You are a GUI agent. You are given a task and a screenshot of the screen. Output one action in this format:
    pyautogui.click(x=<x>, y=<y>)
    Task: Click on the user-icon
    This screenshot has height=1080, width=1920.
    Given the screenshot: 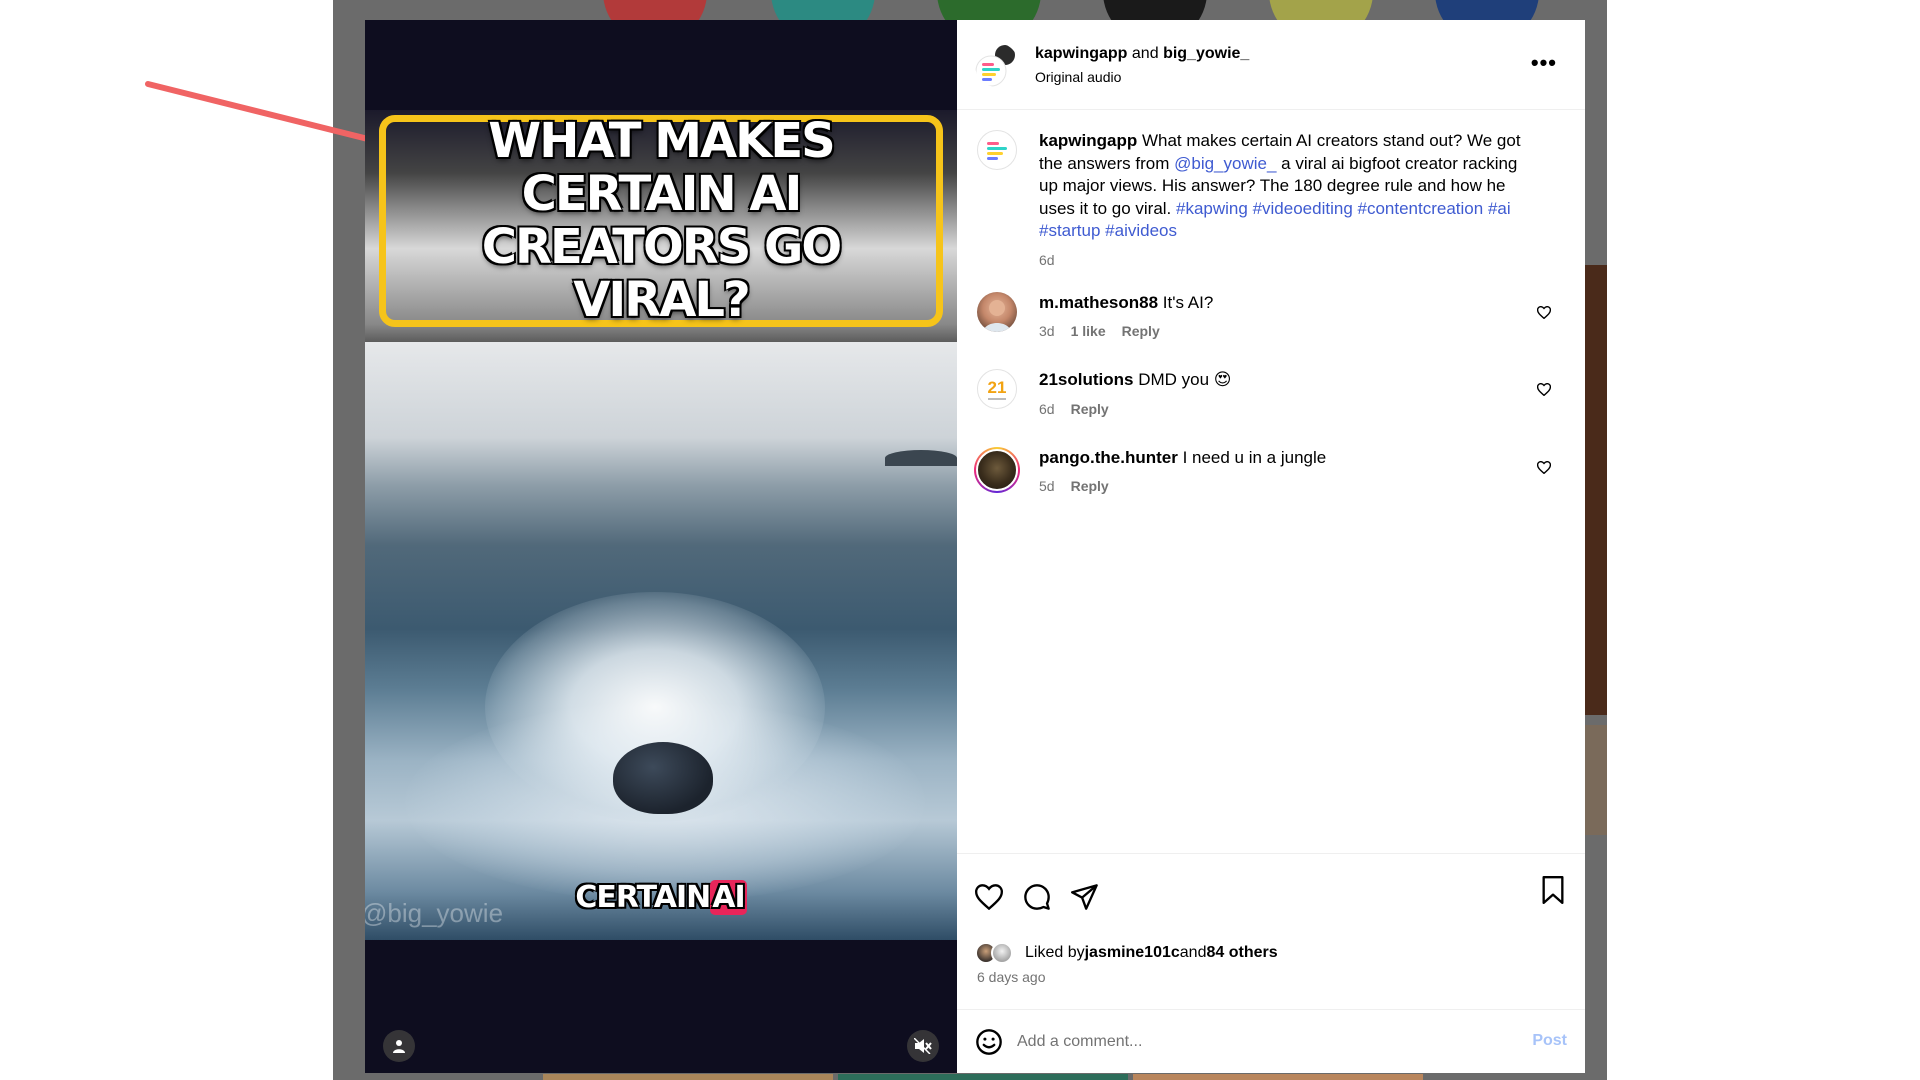 What is the action you would take?
    pyautogui.click(x=399, y=1046)
    